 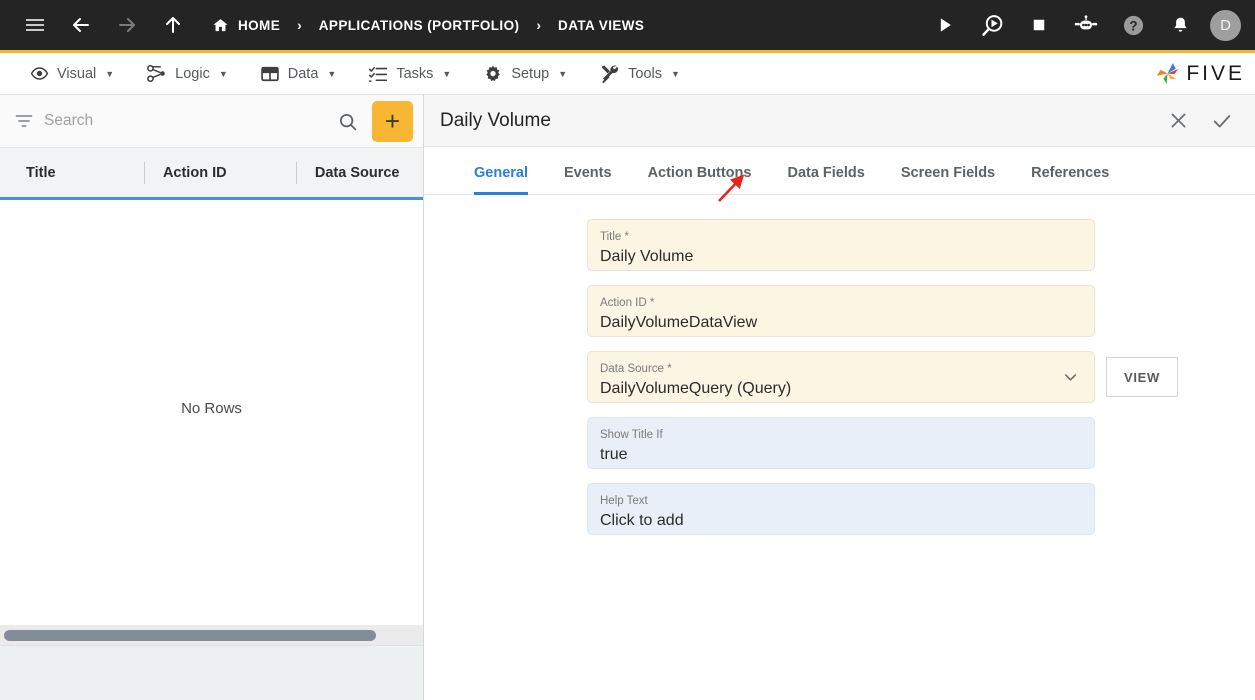 What do you see at coordinates (127, 25) in the screenshot?
I see `forward-arrow-icon` at bounding box center [127, 25].